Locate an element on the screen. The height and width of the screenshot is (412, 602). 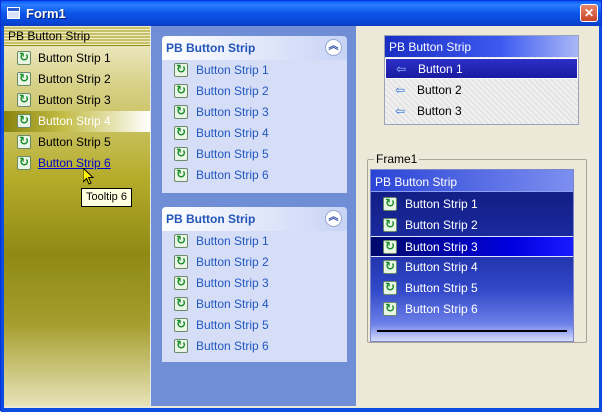
panel-2-item-4: Button Strip 4 is located at coordinates (254, 304).